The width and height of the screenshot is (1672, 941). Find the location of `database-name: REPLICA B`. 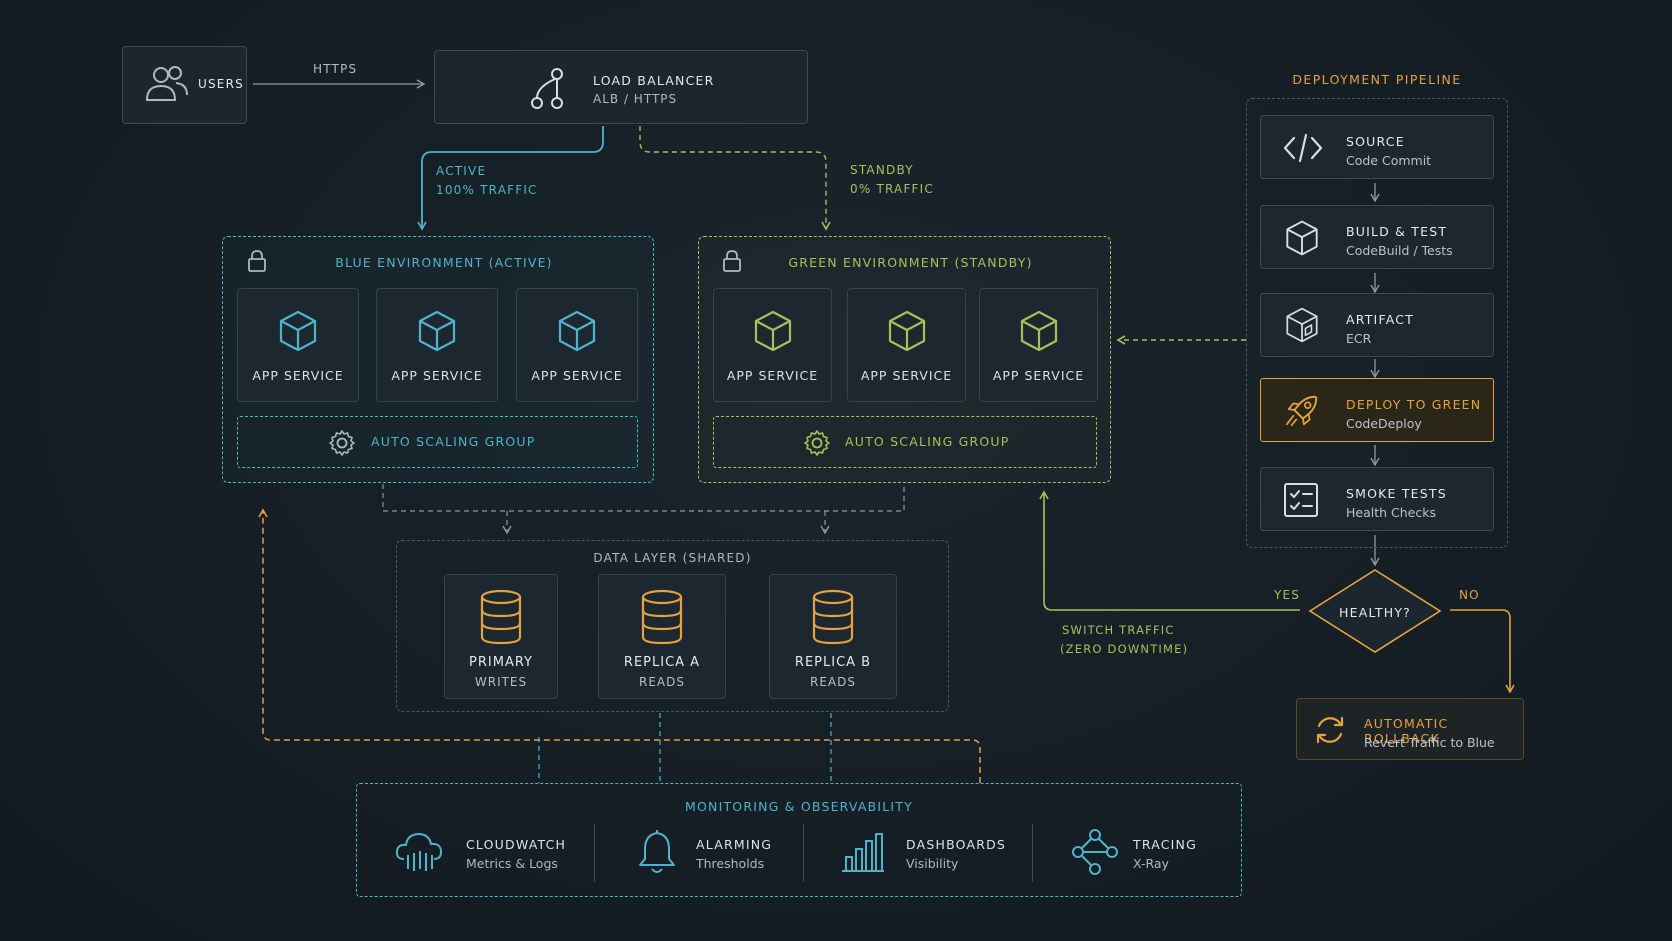

database-name: REPLICA B is located at coordinates (833, 662).